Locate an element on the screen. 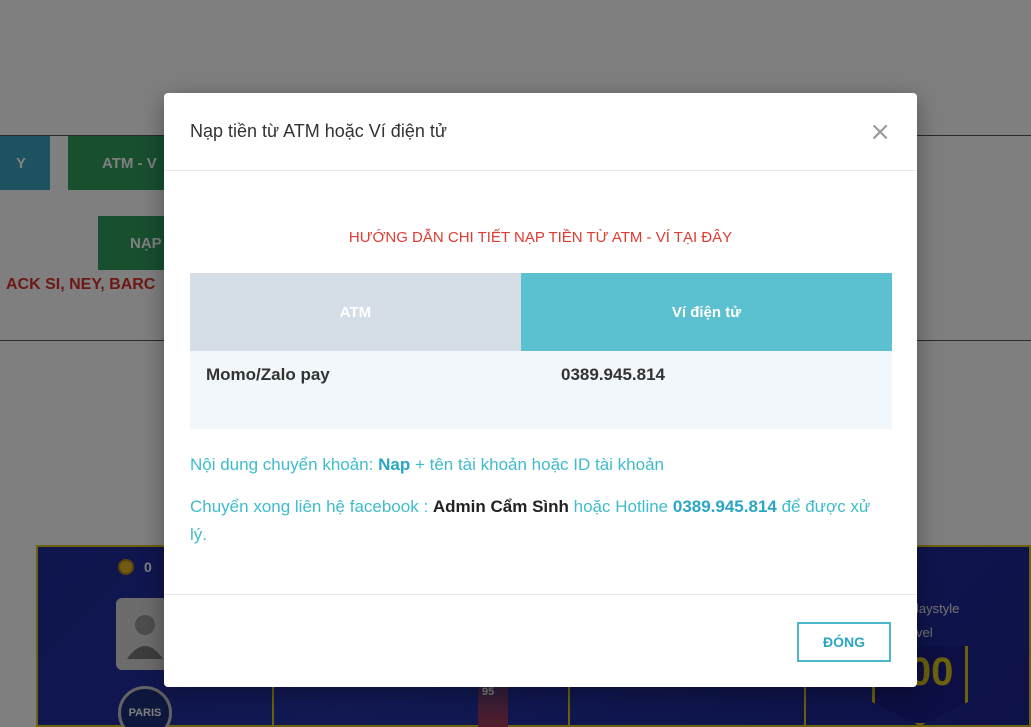 This screenshot has height=727, width=1031. contact-middle: hoặc Hotline is located at coordinates (620, 506).